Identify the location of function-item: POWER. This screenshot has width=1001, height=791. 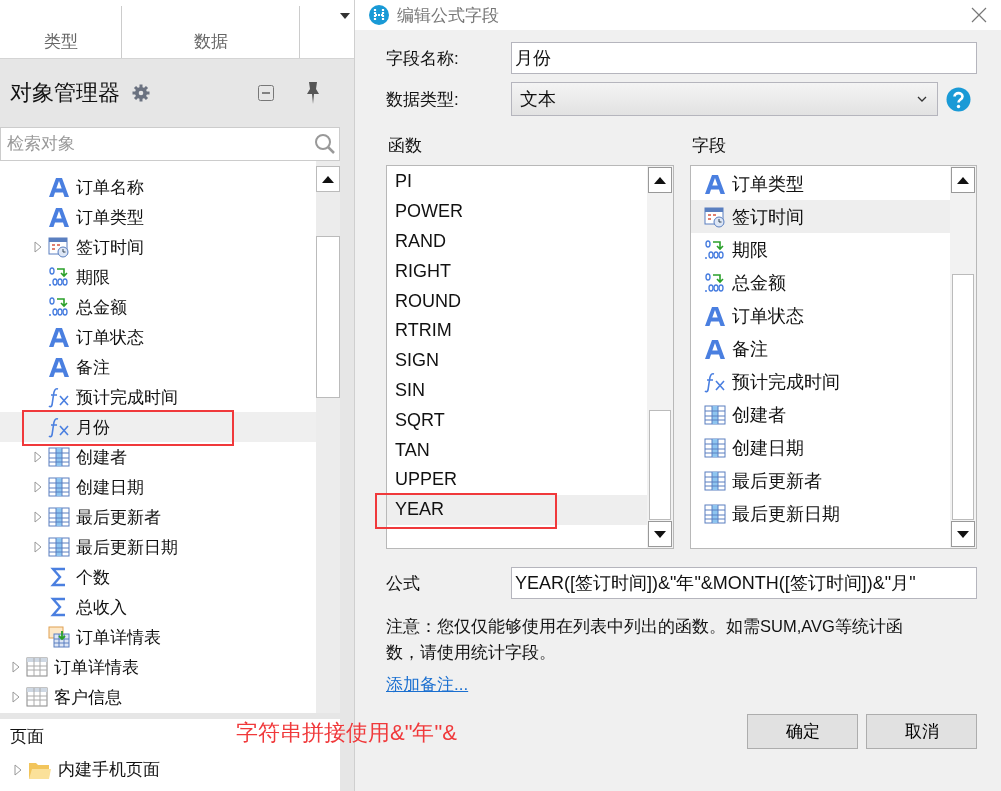
(517, 211).